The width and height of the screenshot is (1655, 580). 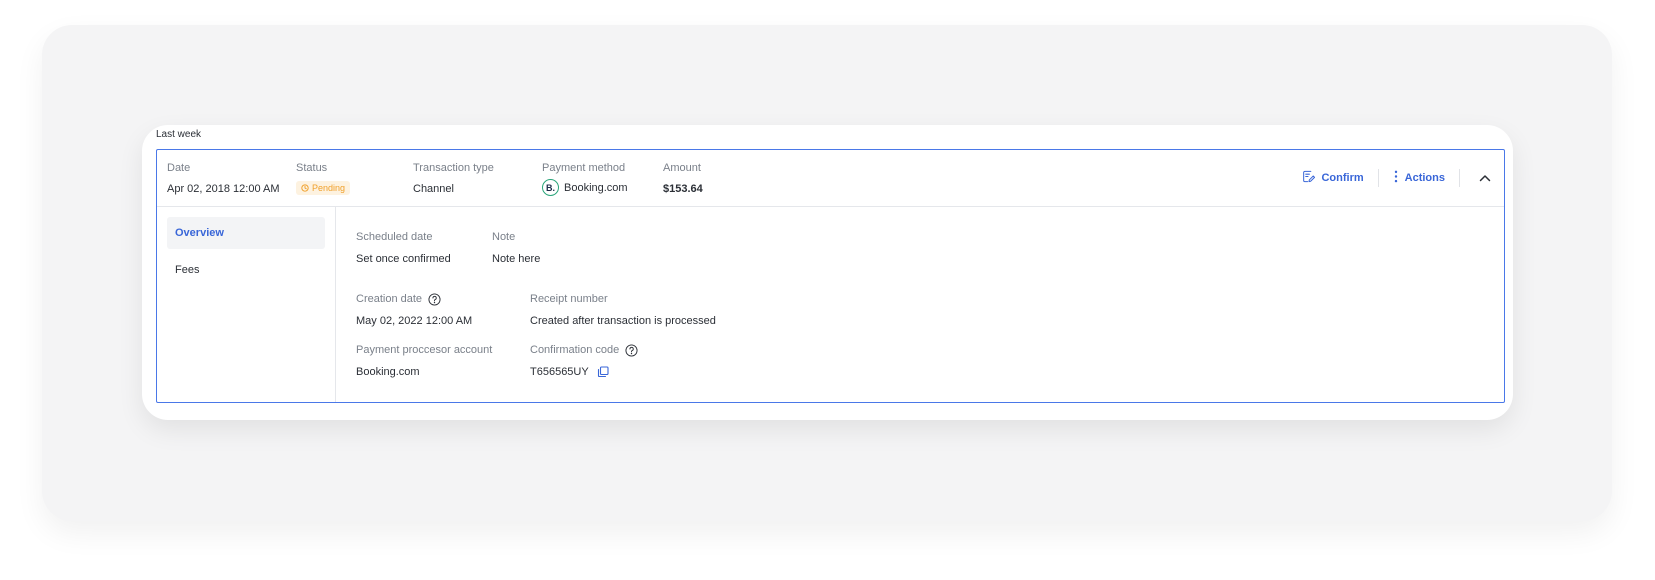 I want to click on status-label: Status, so click(x=312, y=168).